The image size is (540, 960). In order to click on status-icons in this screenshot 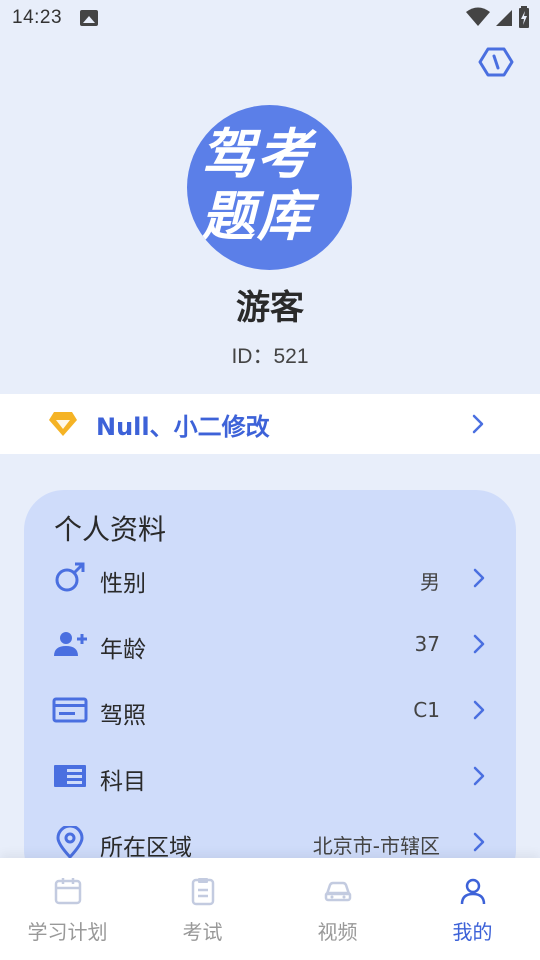, I will do `click(498, 17)`.